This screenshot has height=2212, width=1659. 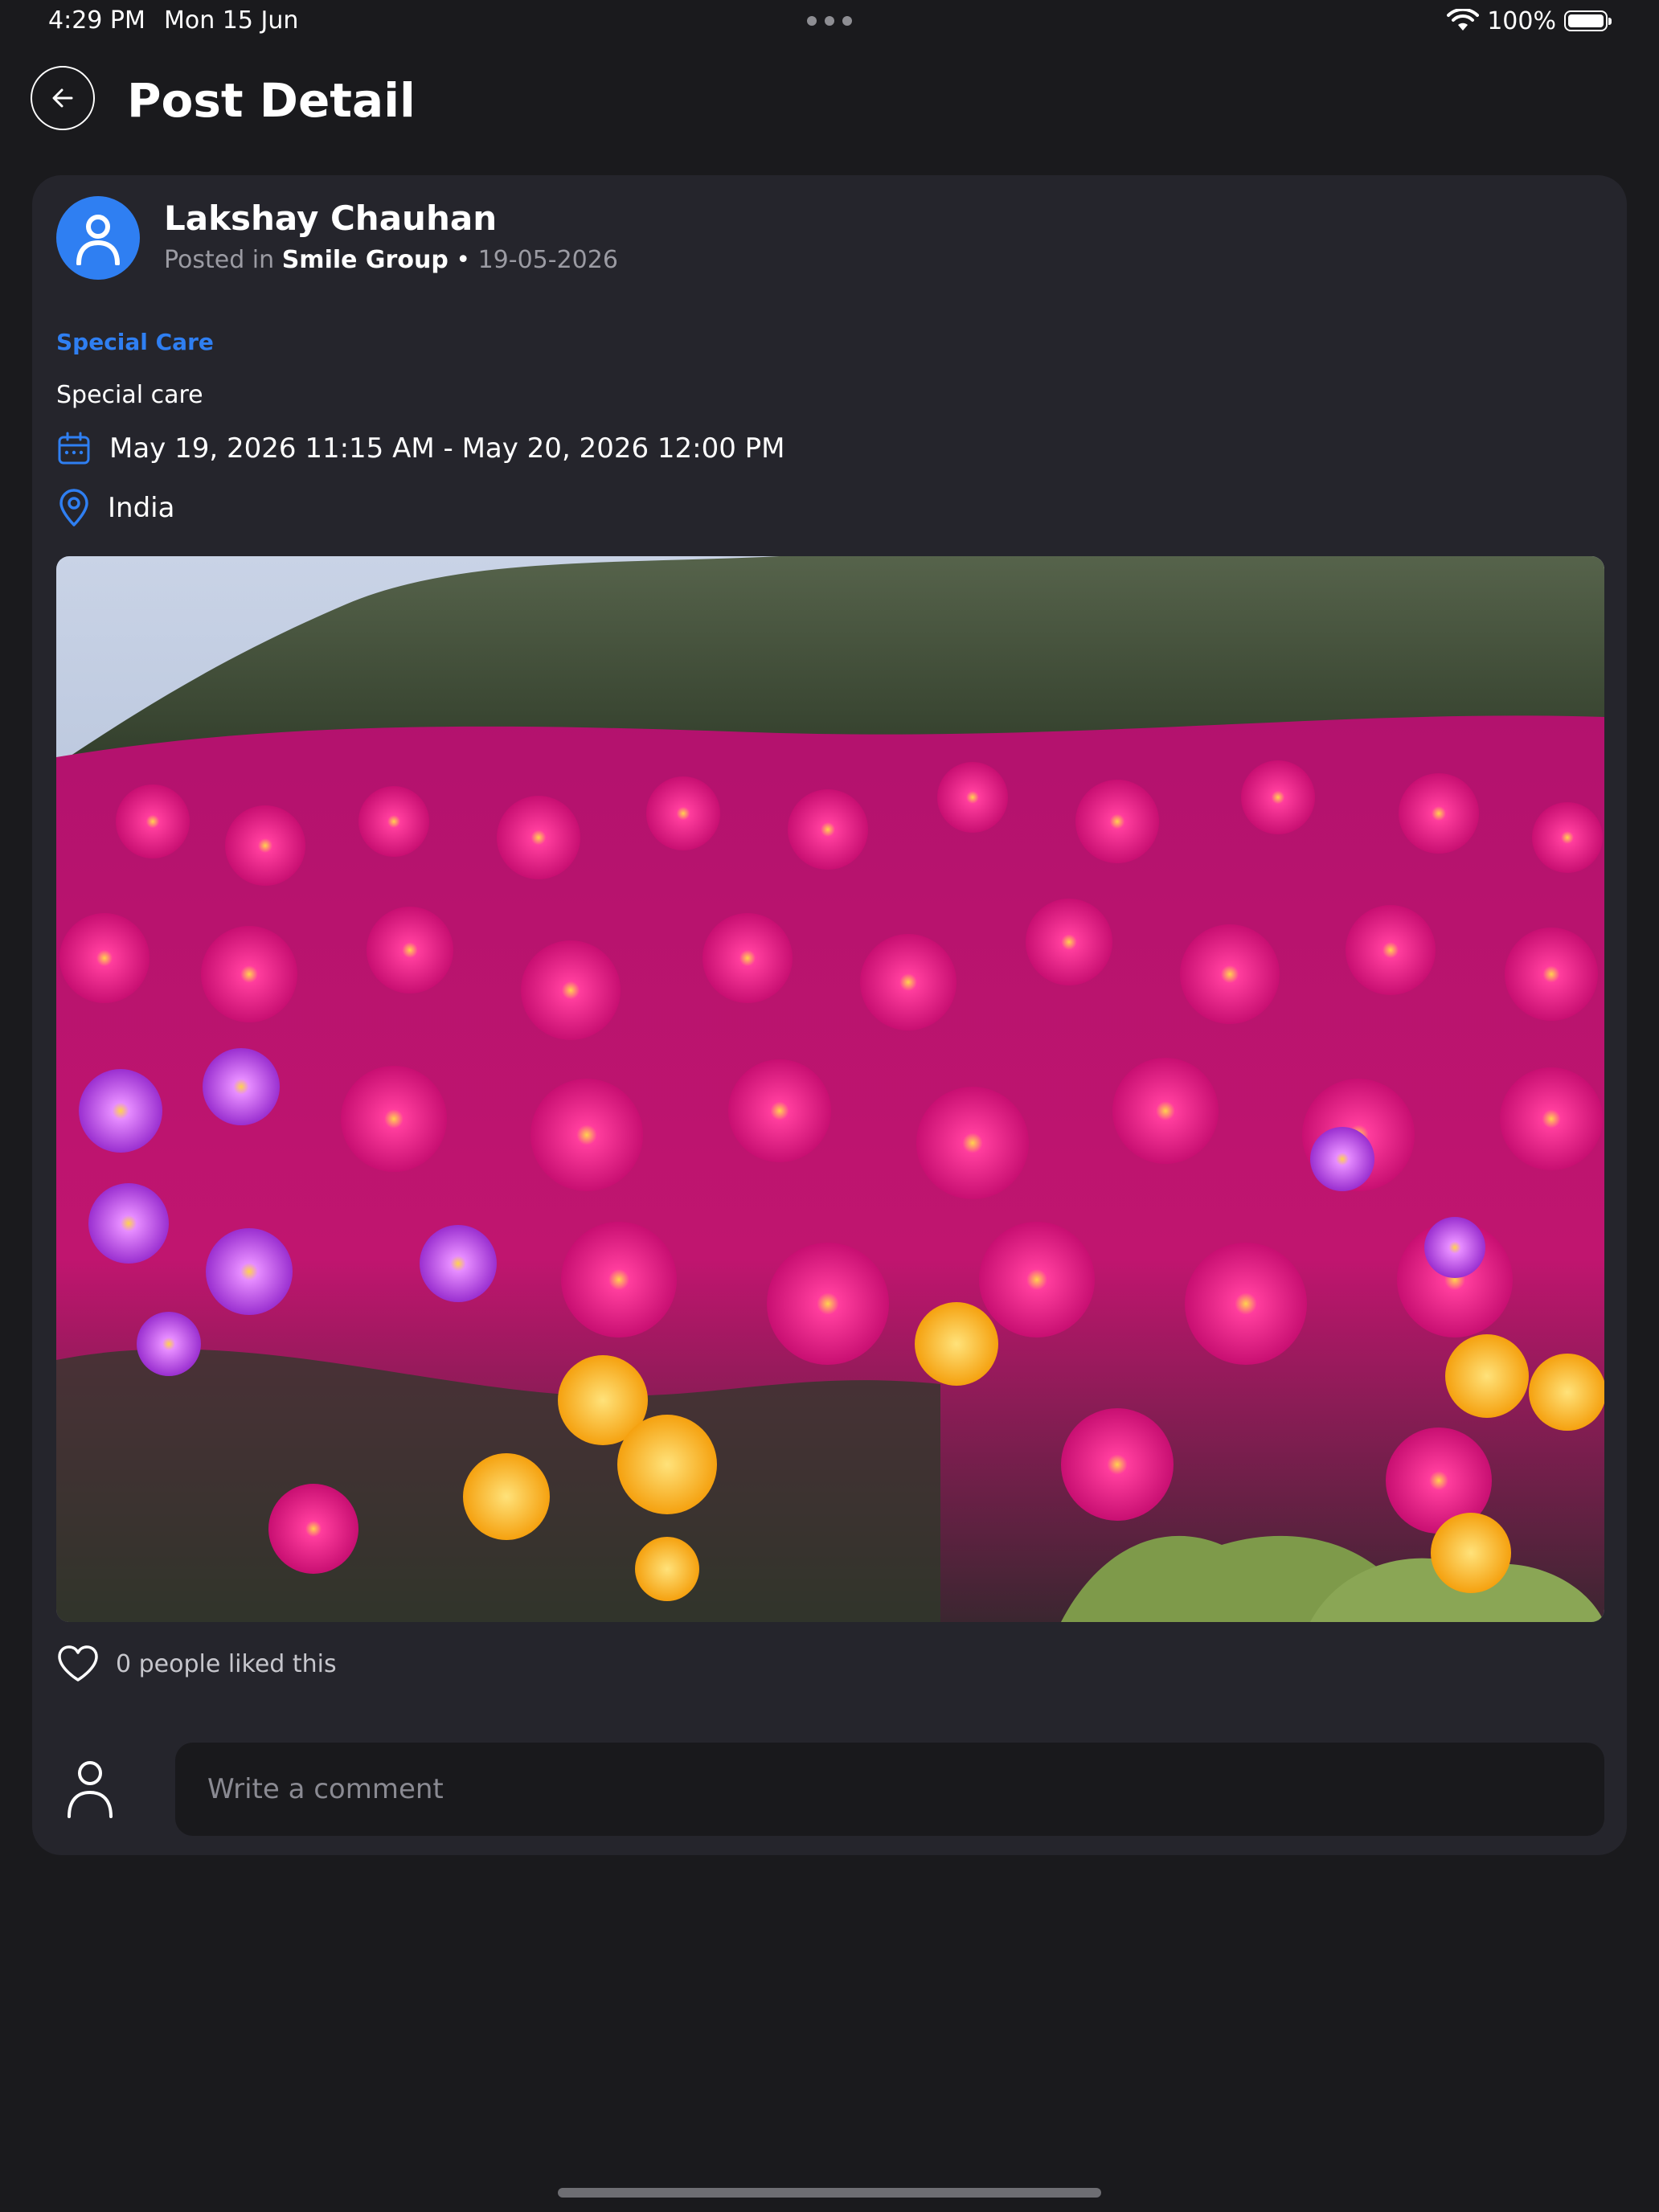 I want to click on post-category: Special Care, so click(x=135, y=342).